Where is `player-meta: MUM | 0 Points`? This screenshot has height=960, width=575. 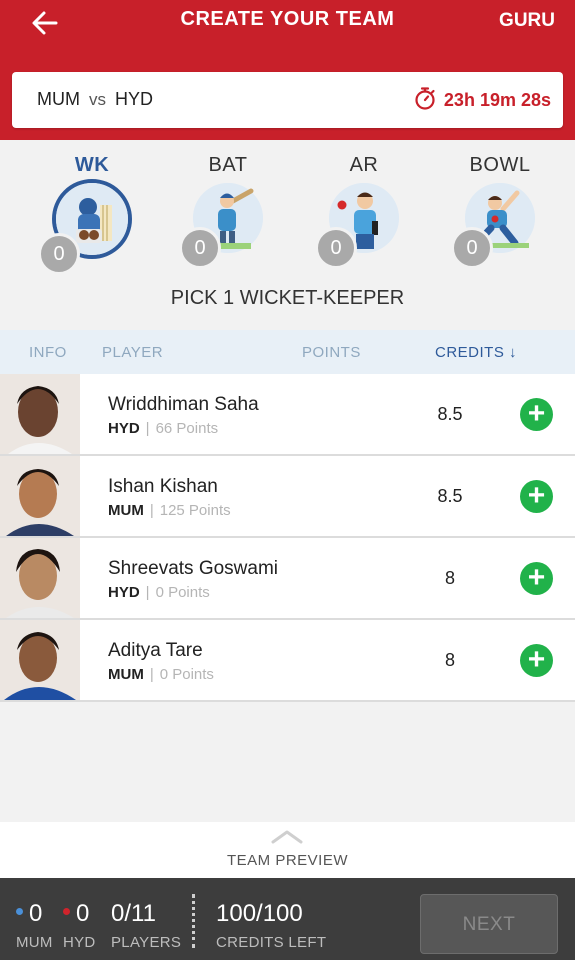 player-meta: MUM | 0 Points is located at coordinates (161, 674).